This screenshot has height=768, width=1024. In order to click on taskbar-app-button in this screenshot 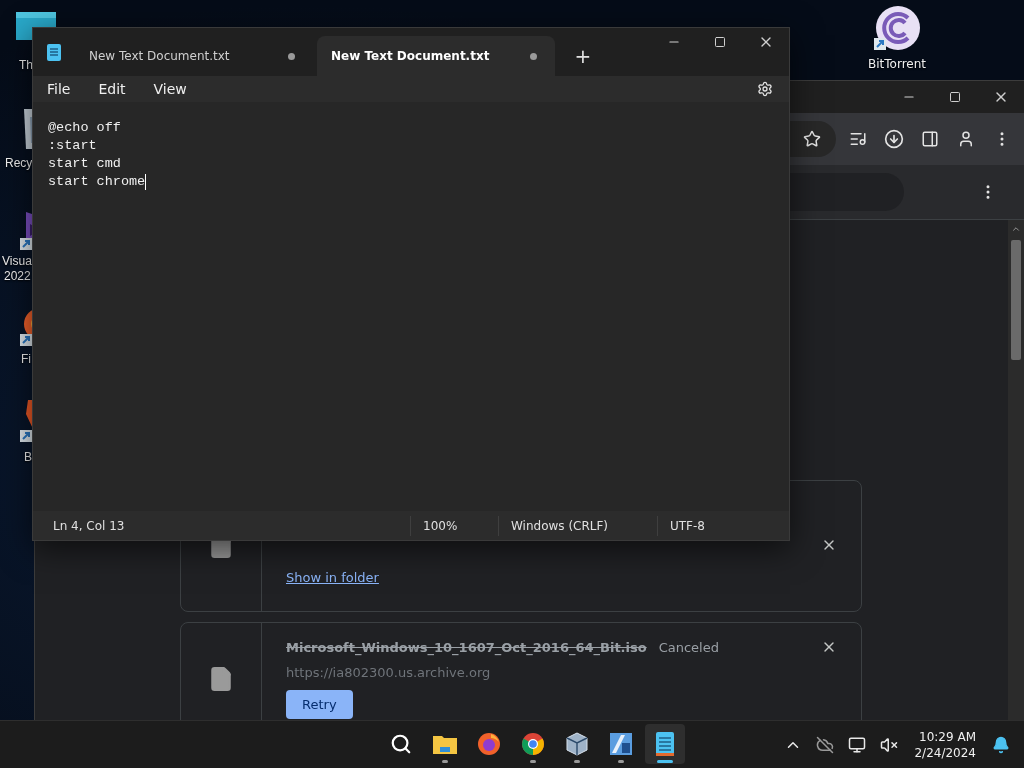, I will do `click(665, 744)`.